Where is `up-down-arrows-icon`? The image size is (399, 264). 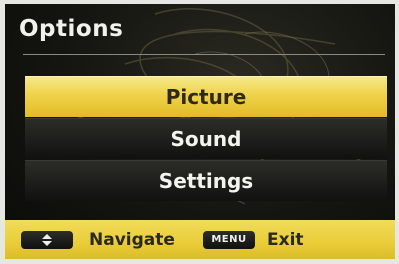
up-down-arrows-icon is located at coordinates (47, 239).